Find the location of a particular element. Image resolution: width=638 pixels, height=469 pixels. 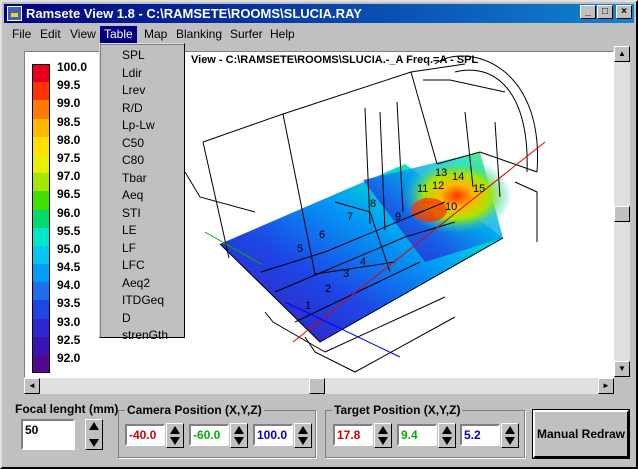

focal-length-label: Focal lenght (mm) is located at coordinates (67, 409).